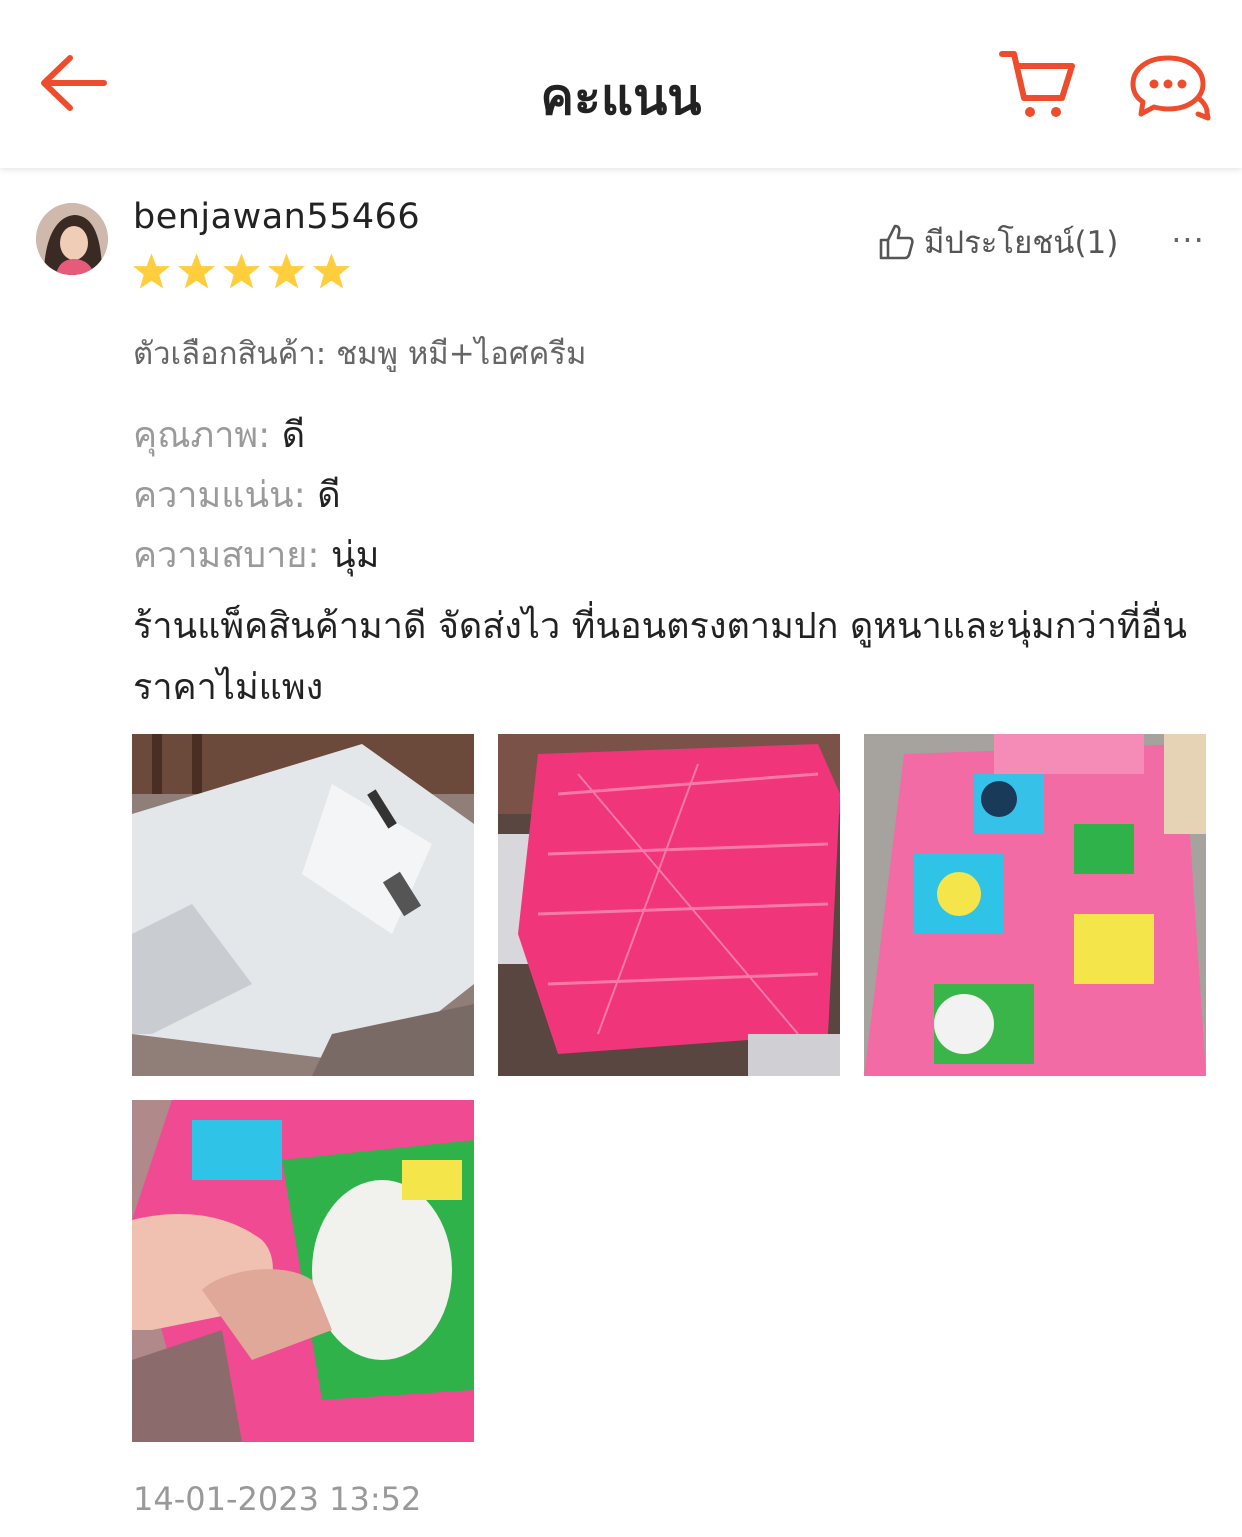 This screenshot has height=1537, width=1242. I want to click on cartoon-mattress-image, so click(1035, 905).